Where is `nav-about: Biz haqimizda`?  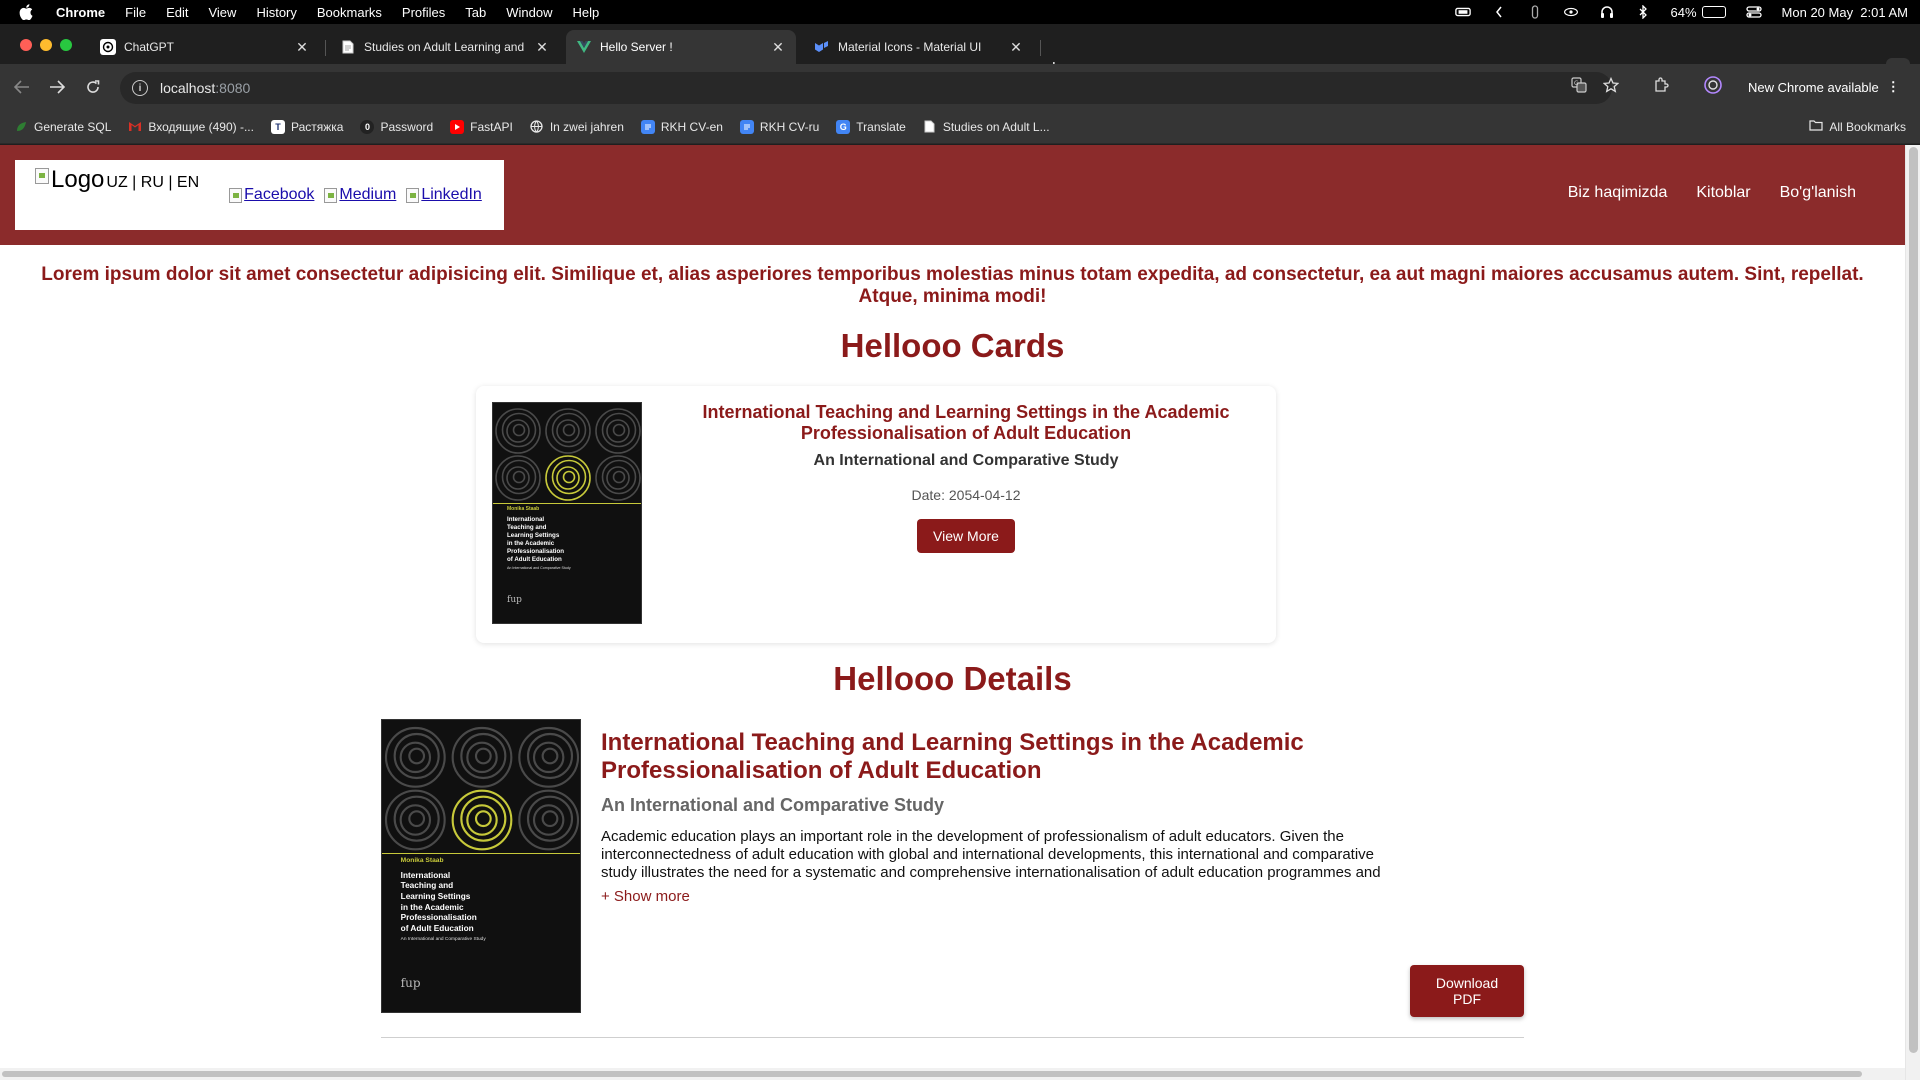 nav-about: Biz haqimizda is located at coordinates (1618, 193).